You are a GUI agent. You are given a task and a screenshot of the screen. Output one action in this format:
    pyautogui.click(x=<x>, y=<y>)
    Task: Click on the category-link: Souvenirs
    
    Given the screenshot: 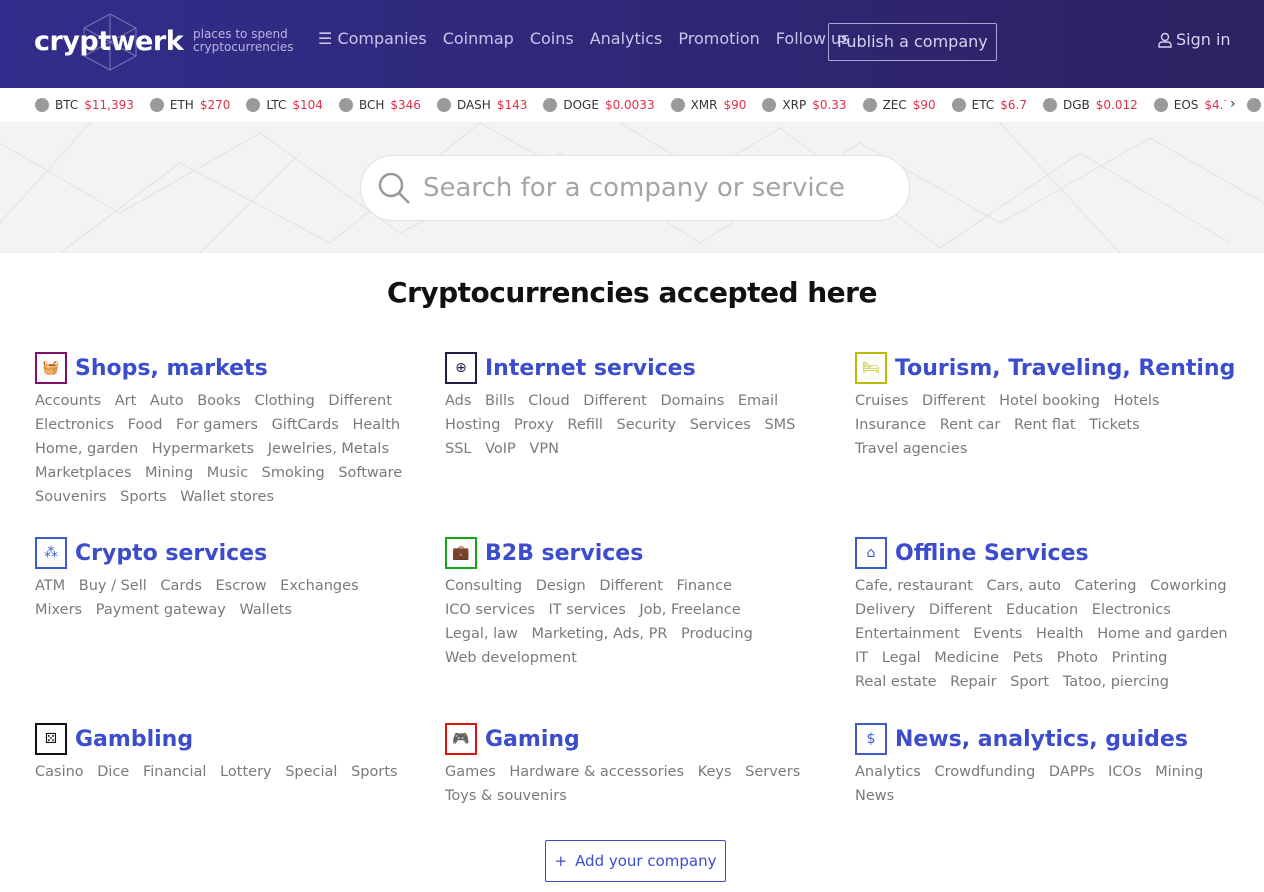 What is the action you would take?
    pyautogui.click(x=71, y=497)
    